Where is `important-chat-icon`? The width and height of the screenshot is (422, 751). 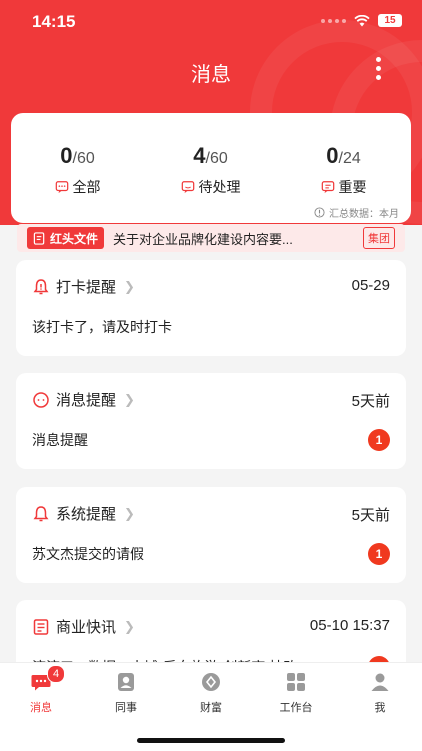
important-chat-icon is located at coordinates (327, 187).